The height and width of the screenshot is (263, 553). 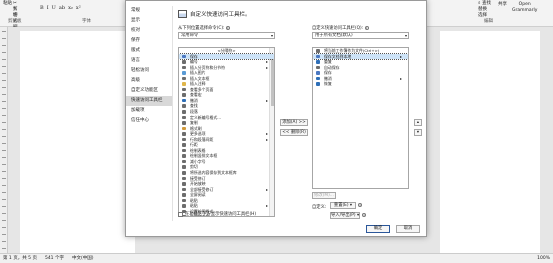 What do you see at coordinates (86, 21) in the screenshot?
I see `font-group-label: 字体` at bounding box center [86, 21].